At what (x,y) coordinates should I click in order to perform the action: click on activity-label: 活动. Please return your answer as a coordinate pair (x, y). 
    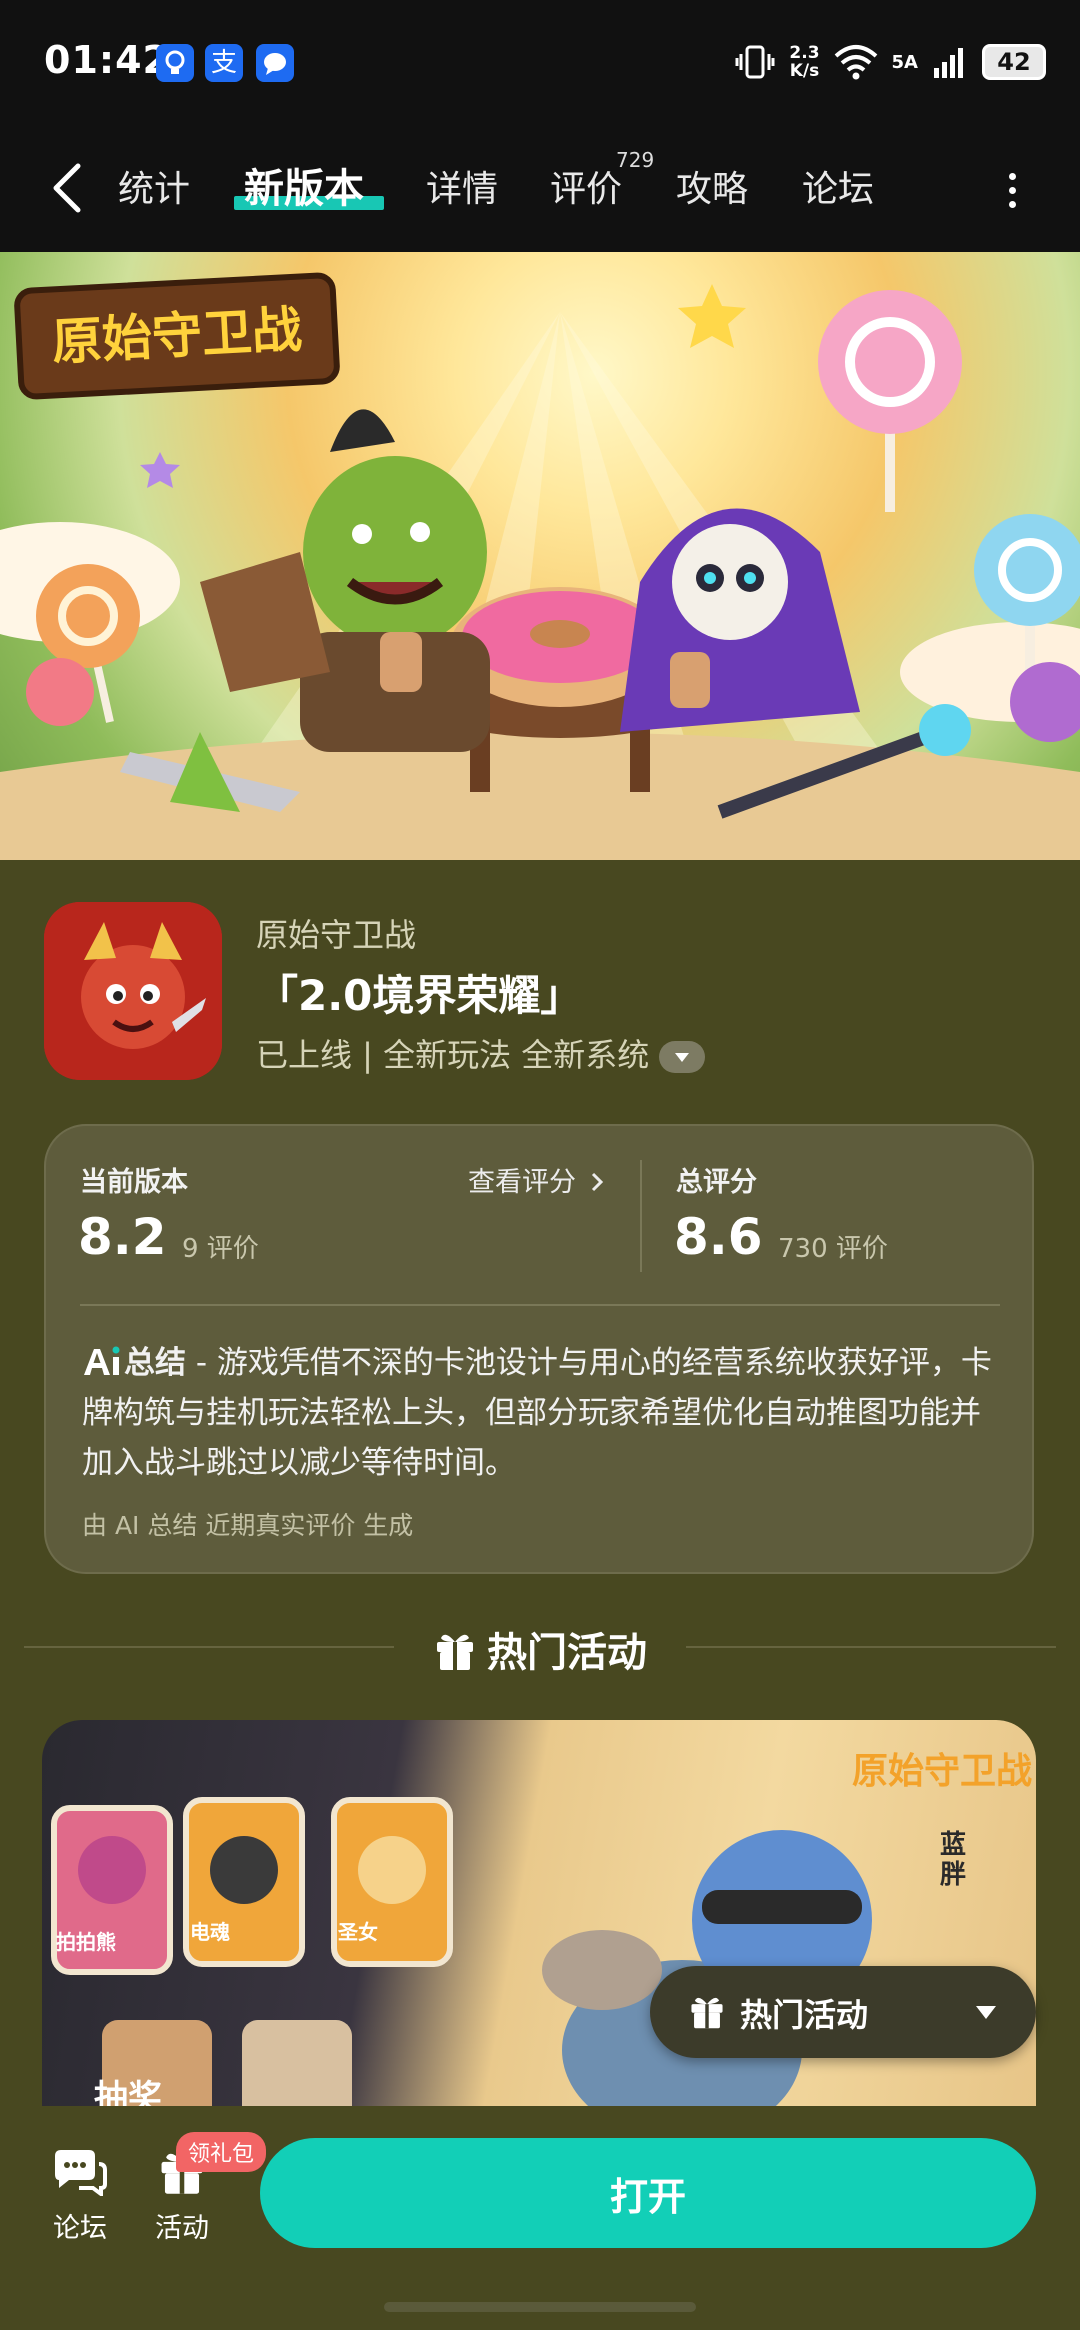
    Looking at the image, I should click on (182, 2228).